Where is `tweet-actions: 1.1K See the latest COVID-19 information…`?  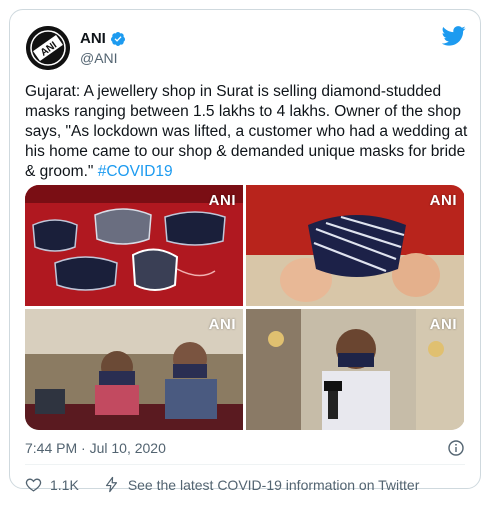 tweet-actions: 1.1K See the latest COVID-19 information… is located at coordinates (234, 484).